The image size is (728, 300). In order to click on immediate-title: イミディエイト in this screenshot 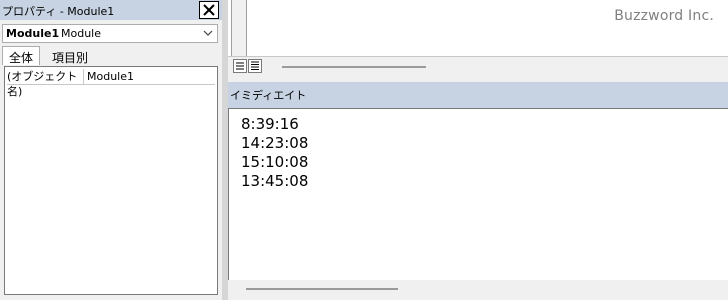, I will do `click(268, 95)`.